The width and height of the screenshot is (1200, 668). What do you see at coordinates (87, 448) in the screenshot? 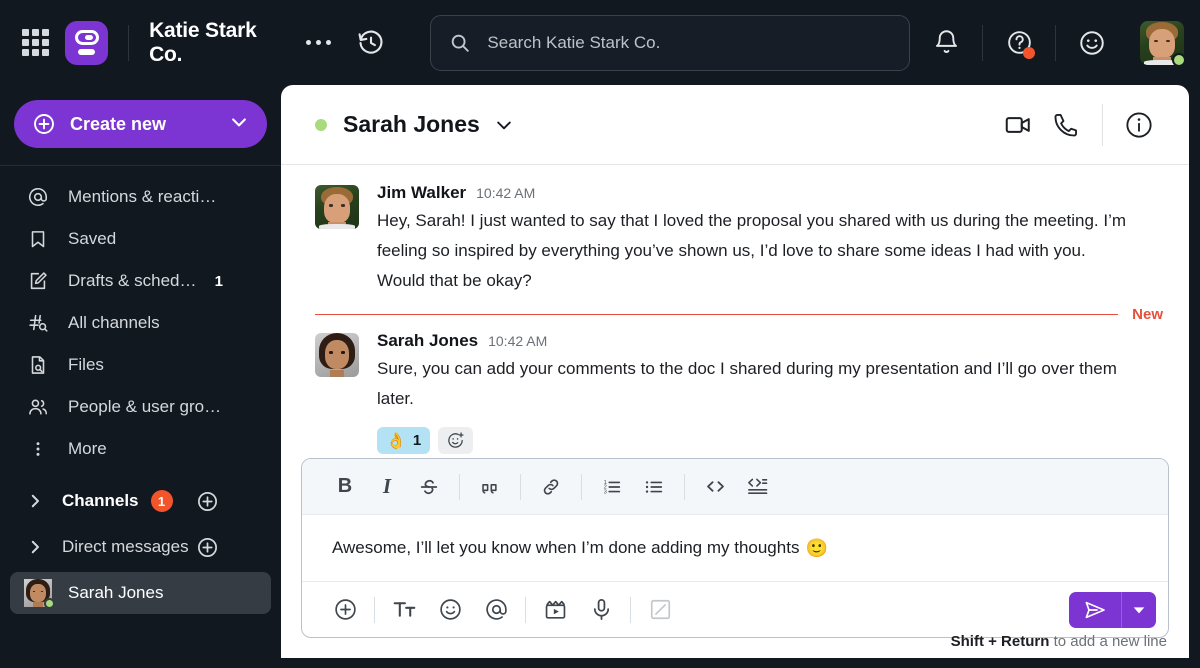
I see `sidebar-item-label: More` at bounding box center [87, 448].